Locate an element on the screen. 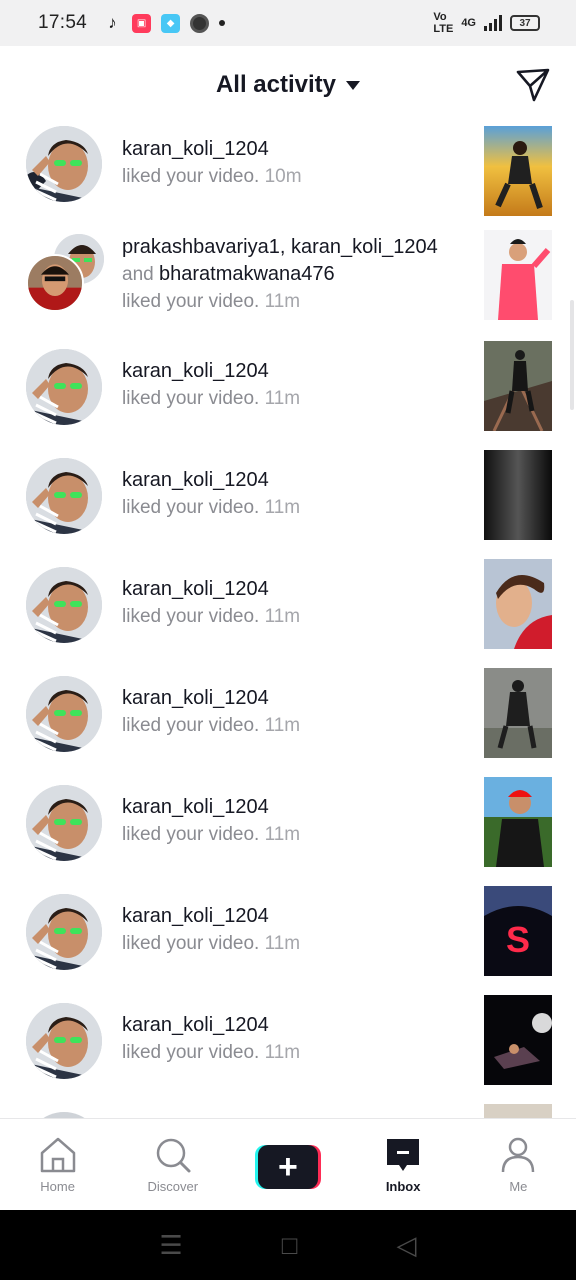 This screenshot has width=576, height=1280. signal-icon is located at coordinates (493, 23).